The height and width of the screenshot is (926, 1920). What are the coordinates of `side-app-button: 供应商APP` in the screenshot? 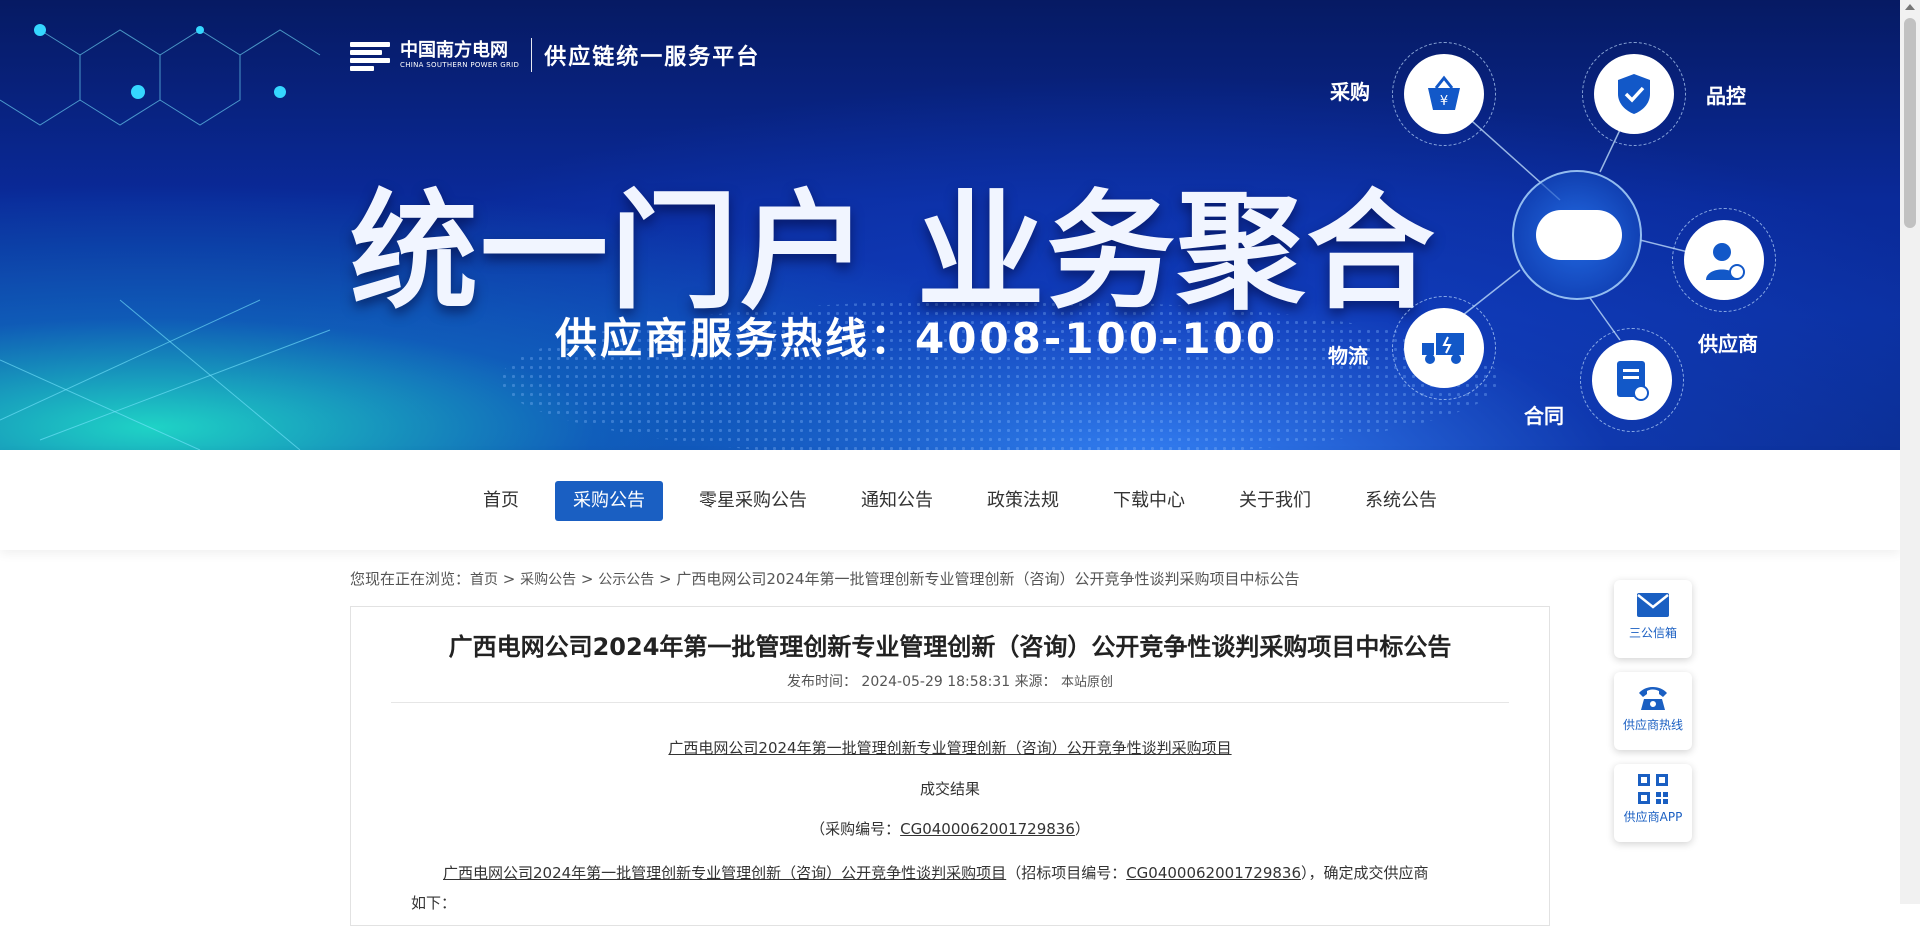 It's located at (1653, 803).